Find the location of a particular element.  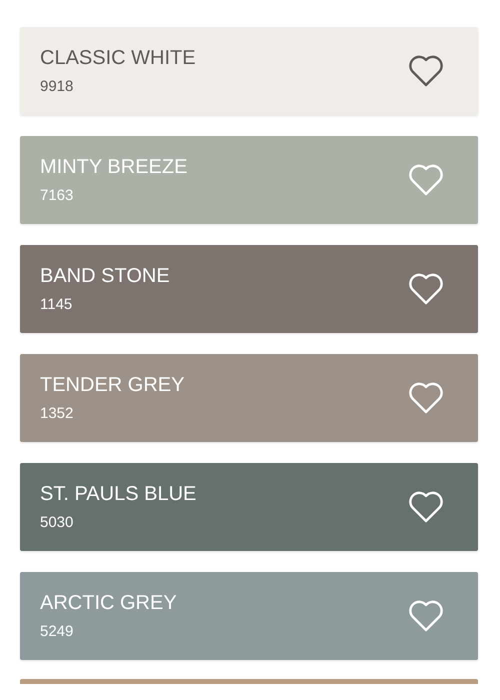

color-code: 5030 is located at coordinates (57, 522).